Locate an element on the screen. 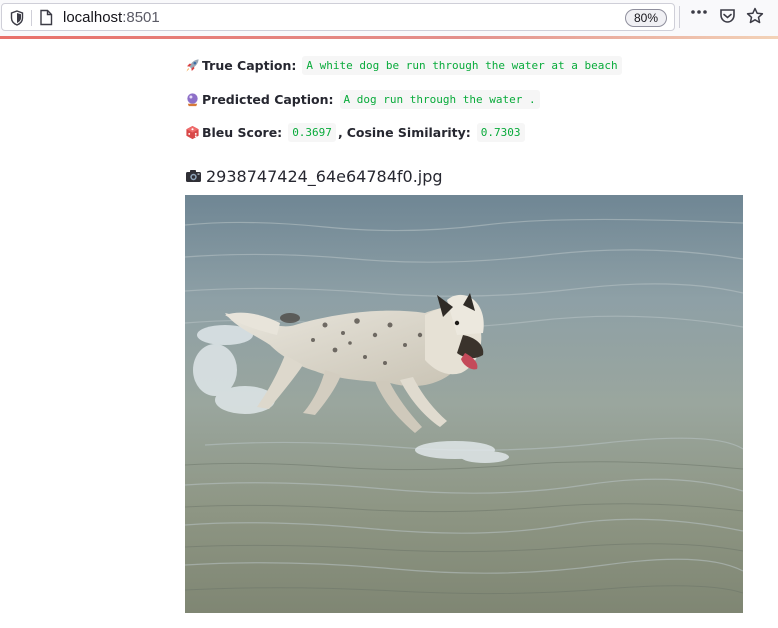 This screenshot has width=778, height=628. pocket-icon is located at coordinates (727, 16).